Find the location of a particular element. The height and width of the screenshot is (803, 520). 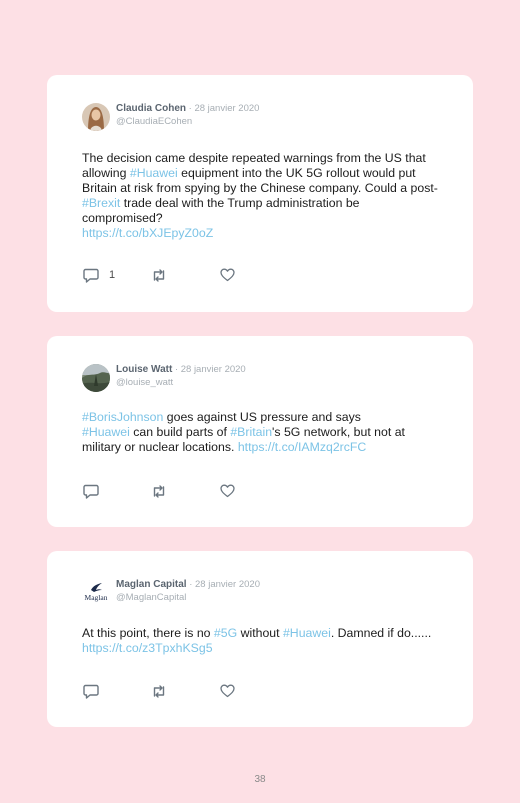

woman-portrait-icon is located at coordinates (96, 117).